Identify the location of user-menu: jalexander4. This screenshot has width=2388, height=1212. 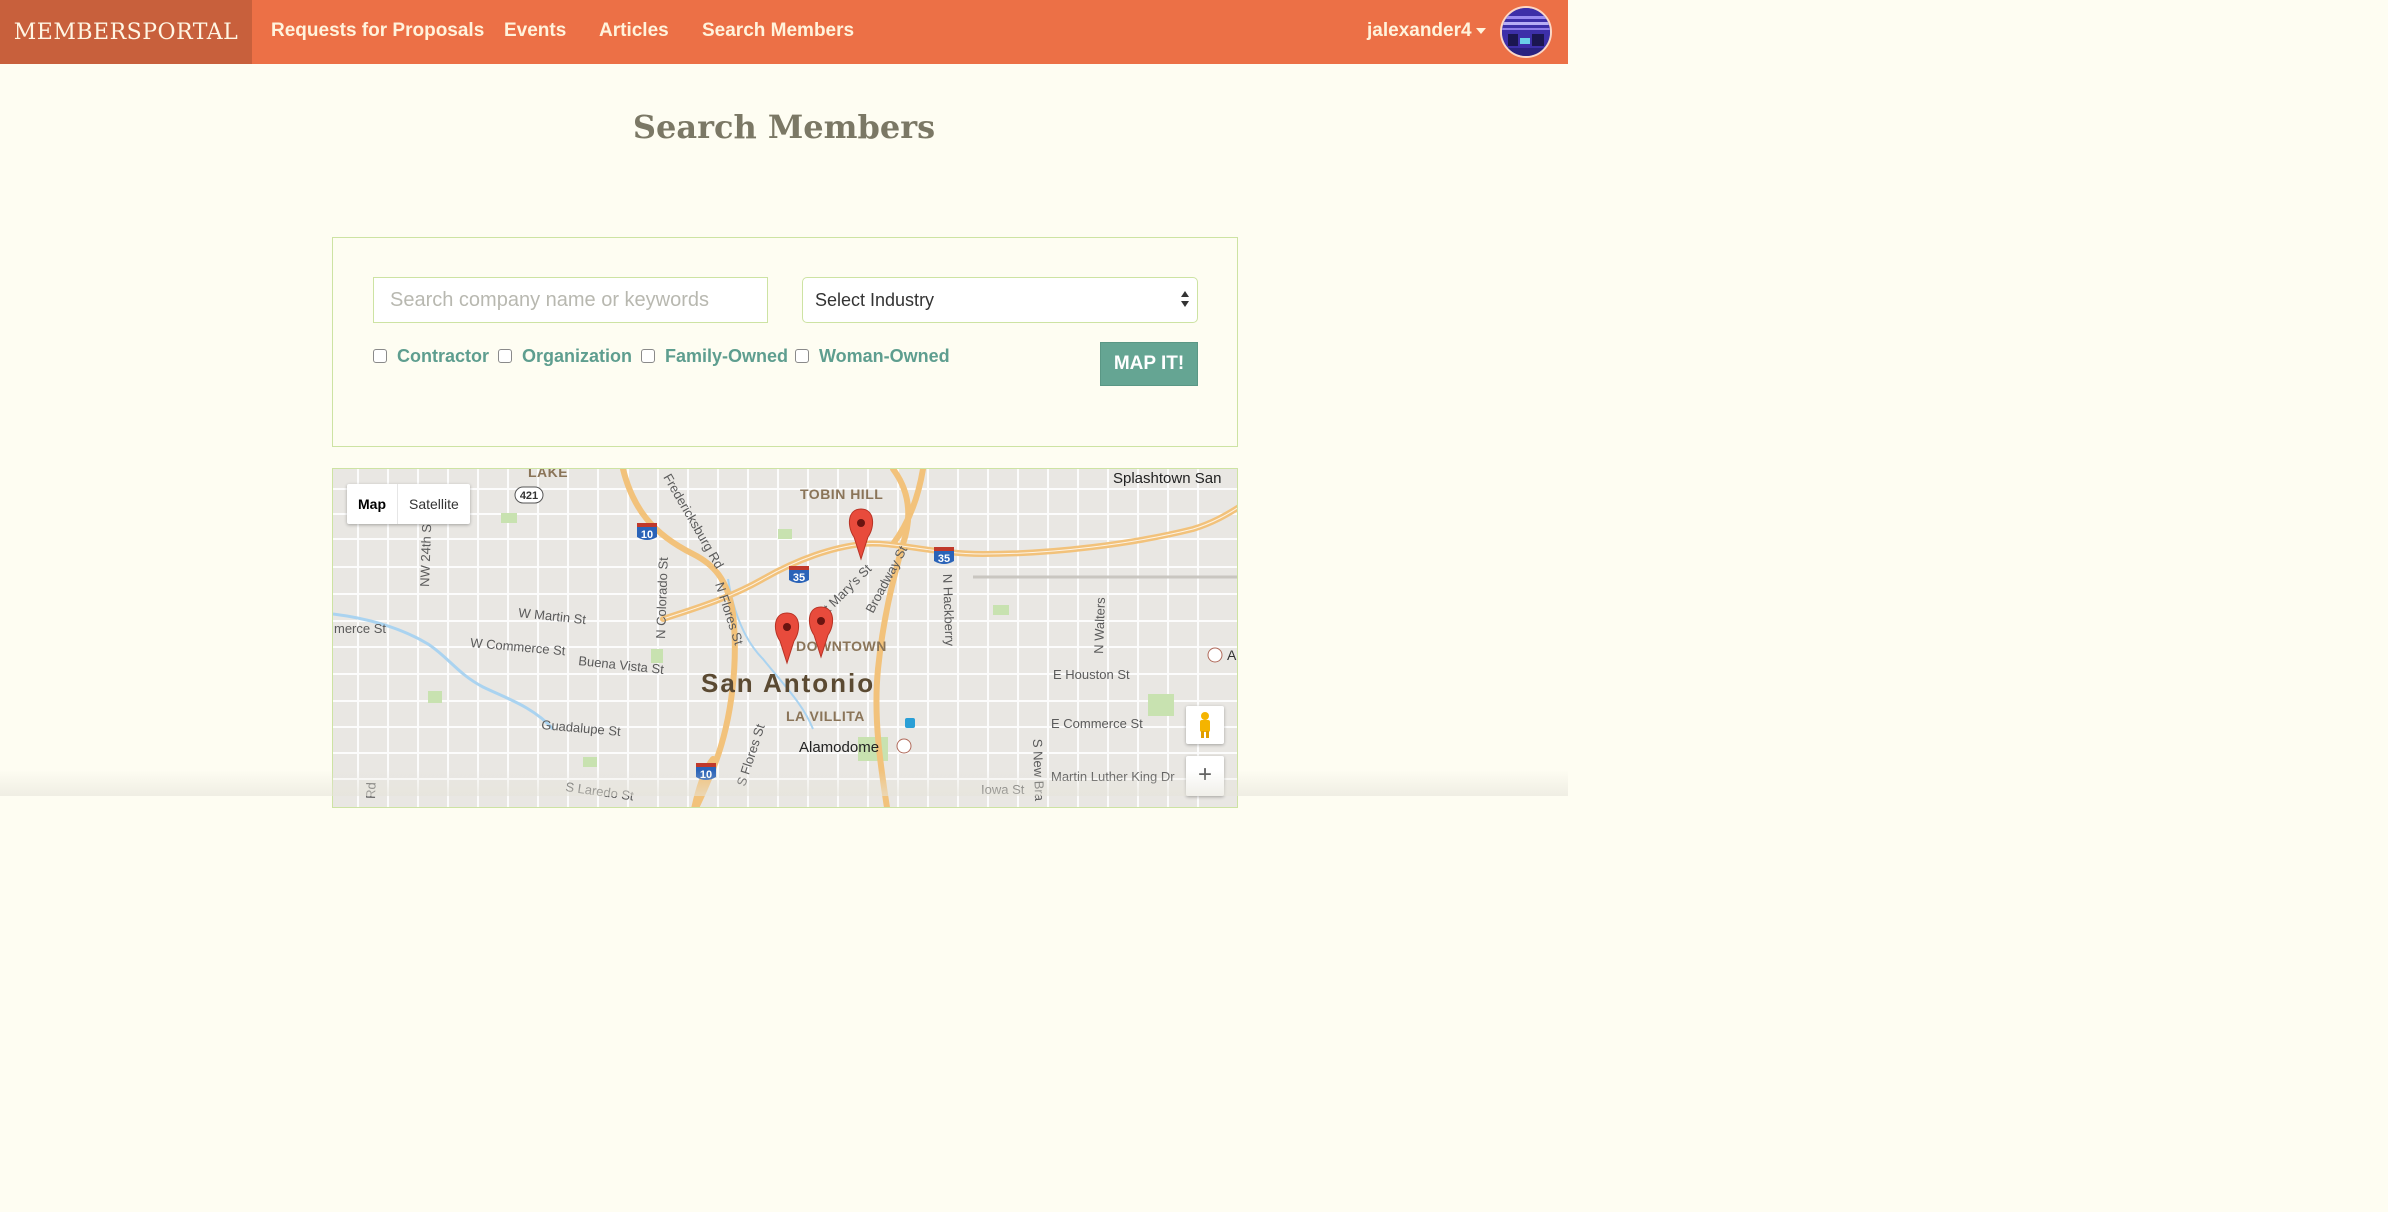
(1426, 32).